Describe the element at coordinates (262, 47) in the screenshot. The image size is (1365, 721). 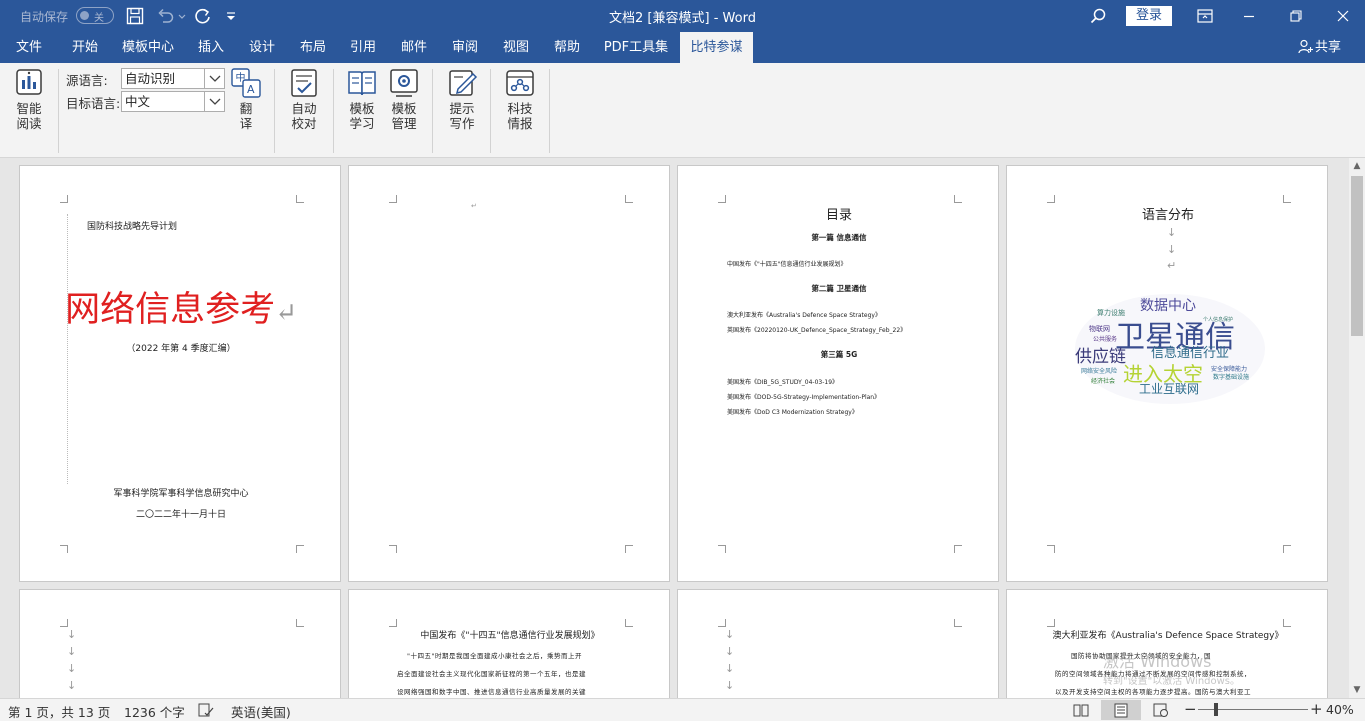
I see `tab-design: 设计` at that location.